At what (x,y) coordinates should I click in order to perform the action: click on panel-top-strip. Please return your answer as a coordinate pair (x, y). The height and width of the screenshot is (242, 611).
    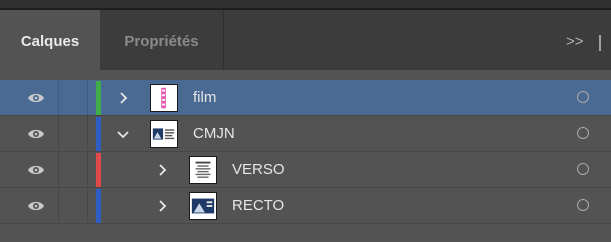
    Looking at the image, I should click on (305, 4).